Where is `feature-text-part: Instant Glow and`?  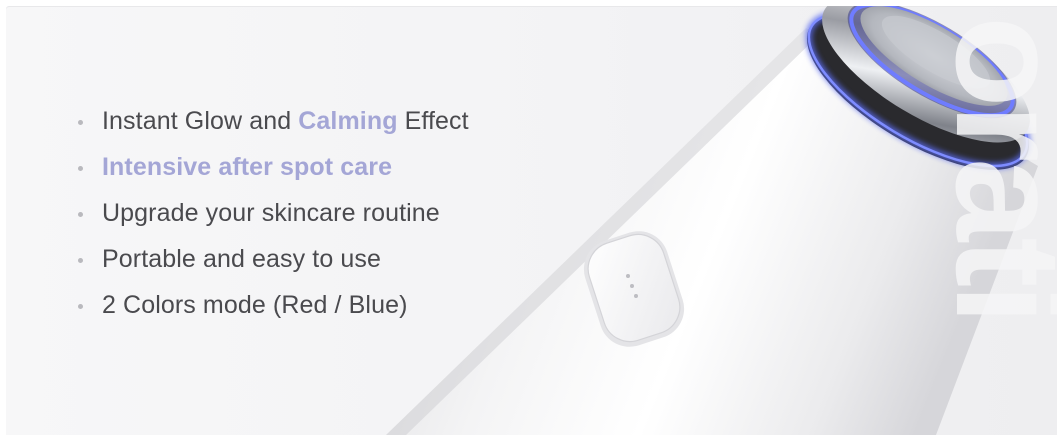 feature-text-part: Instant Glow and is located at coordinates (200, 120).